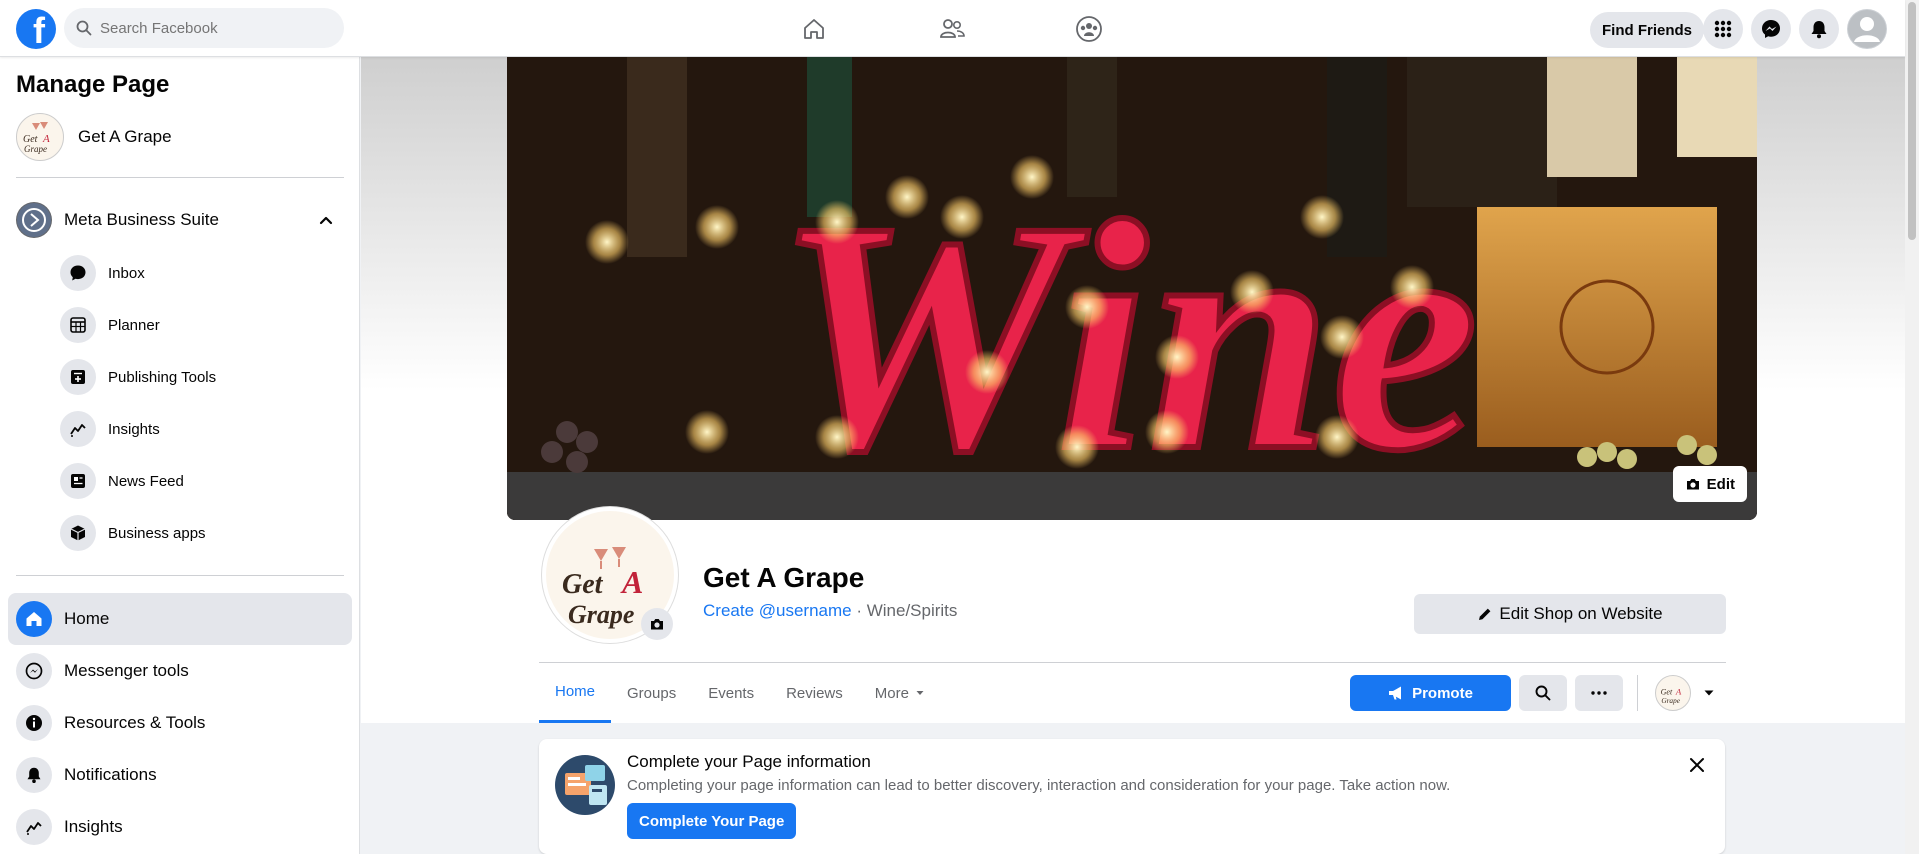 This screenshot has width=1919, height=854. What do you see at coordinates (601, 614) in the screenshot?
I see `logo-grape: Grape` at bounding box center [601, 614].